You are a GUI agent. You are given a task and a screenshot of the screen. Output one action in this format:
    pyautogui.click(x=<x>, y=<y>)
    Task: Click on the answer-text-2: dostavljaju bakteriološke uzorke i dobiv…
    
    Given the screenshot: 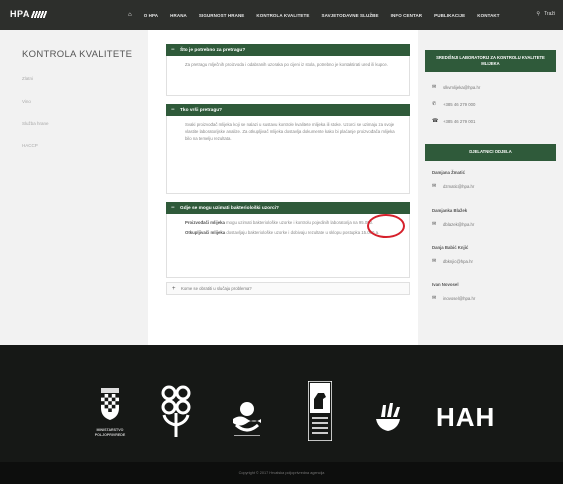 What is the action you would take?
    pyautogui.click(x=303, y=233)
    